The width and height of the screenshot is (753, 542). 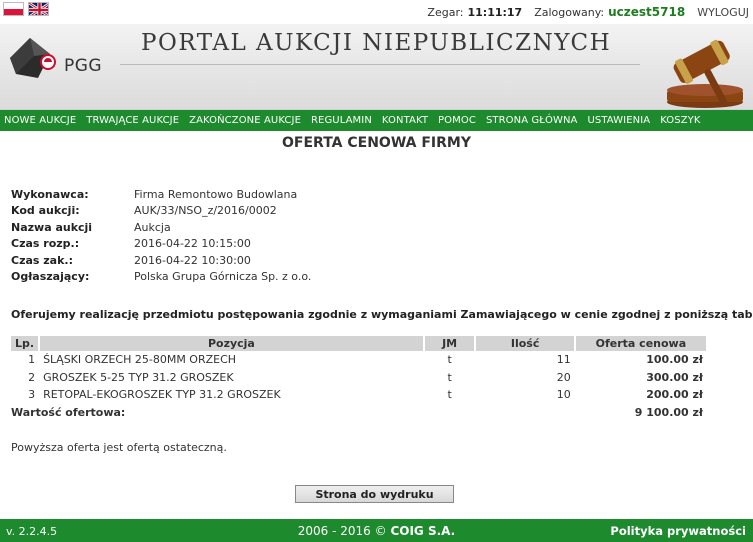 I want to click on nav-ongoing-auctions: TRWAJĄCE AUKCJE, so click(x=132, y=120).